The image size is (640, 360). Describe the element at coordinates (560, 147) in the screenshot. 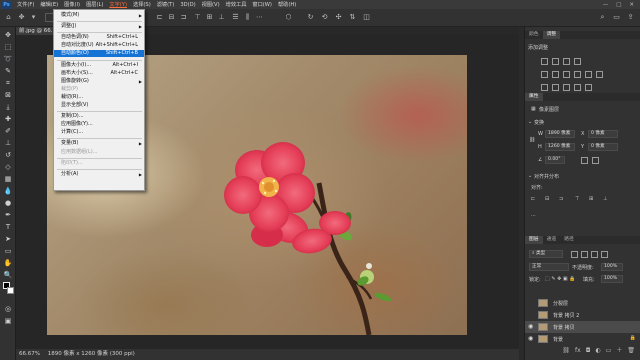

I see `height-field: 1260 像素` at that location.